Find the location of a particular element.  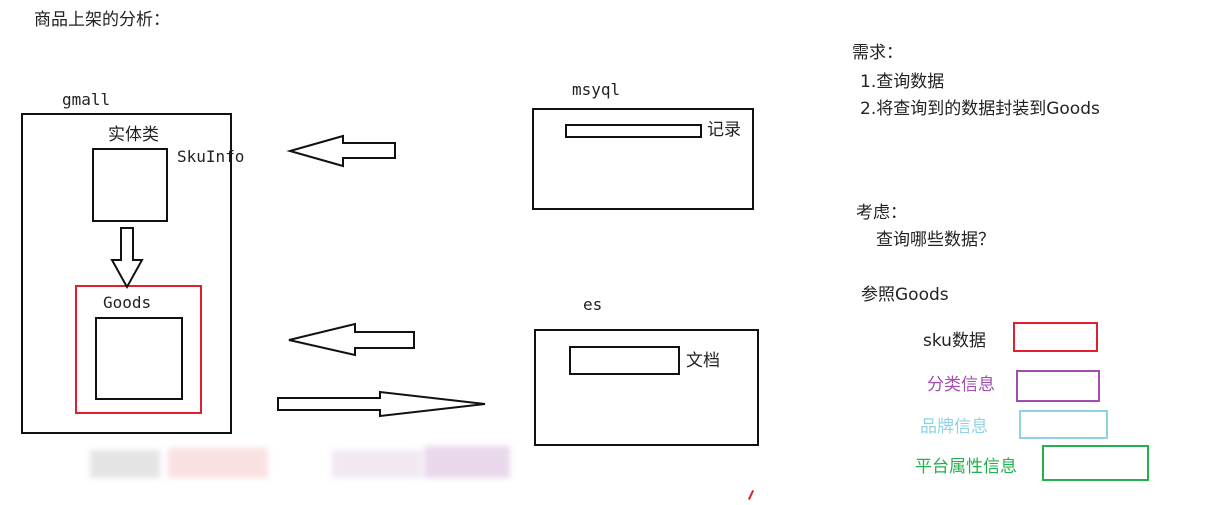

legend-label-attributes: 平台属性信息 is located at coordinates (966, 467).